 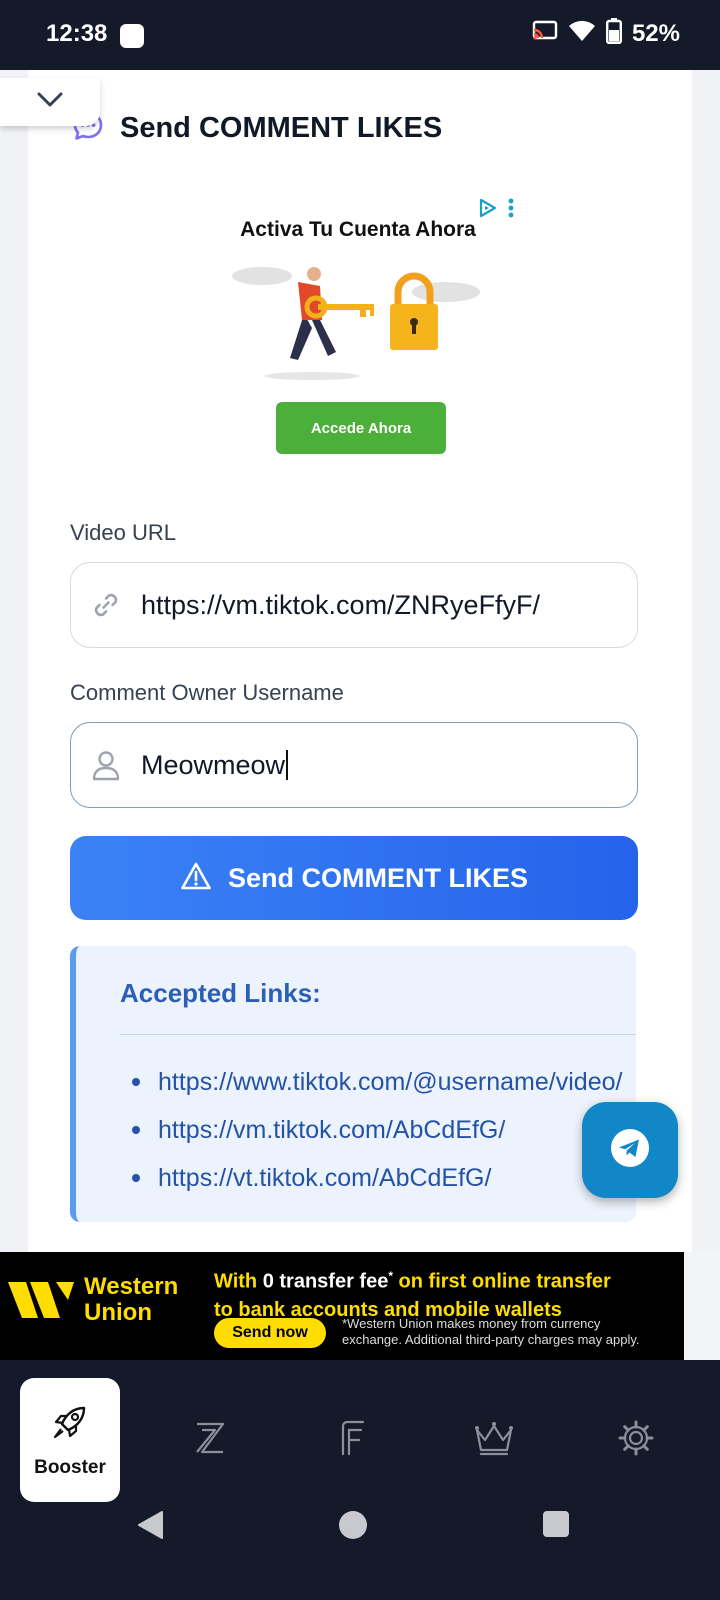 I want to click on wu-disclaimer-line1: *Western Union makes money from currency, so click(x=471, y=1323).